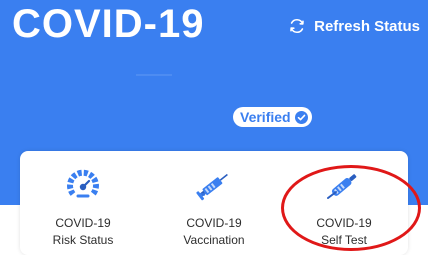  Describe the element at coordinates (297, 26) in the screenshot. I see `refresh-icon` at that location.